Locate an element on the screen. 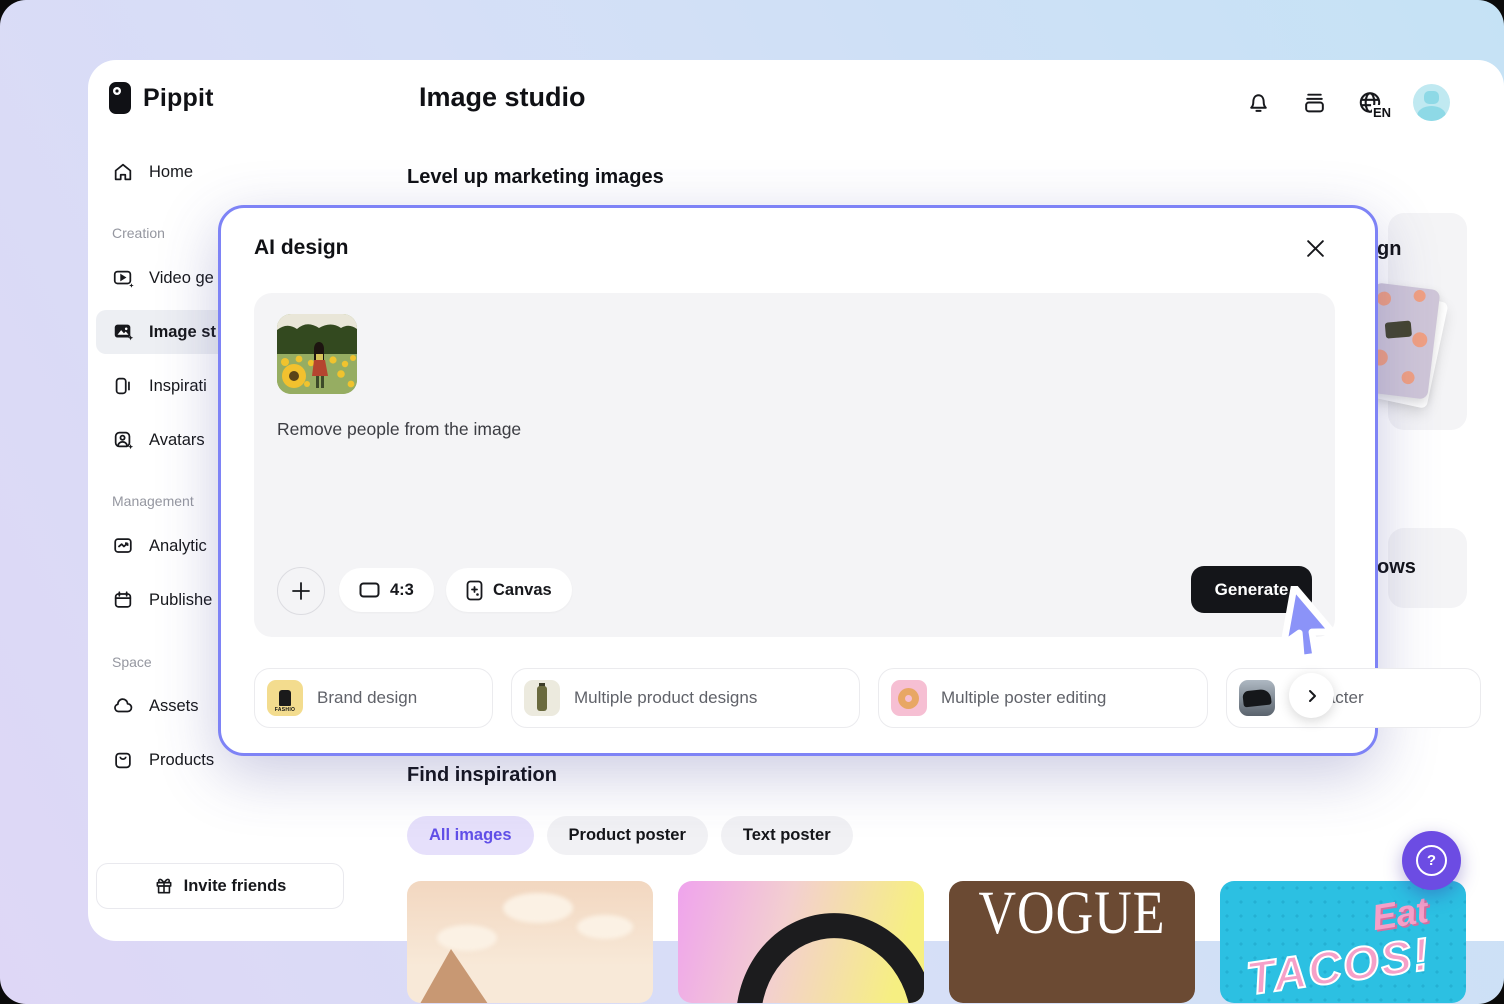  generate-button: Generate is located at coordinates (1251, 589).